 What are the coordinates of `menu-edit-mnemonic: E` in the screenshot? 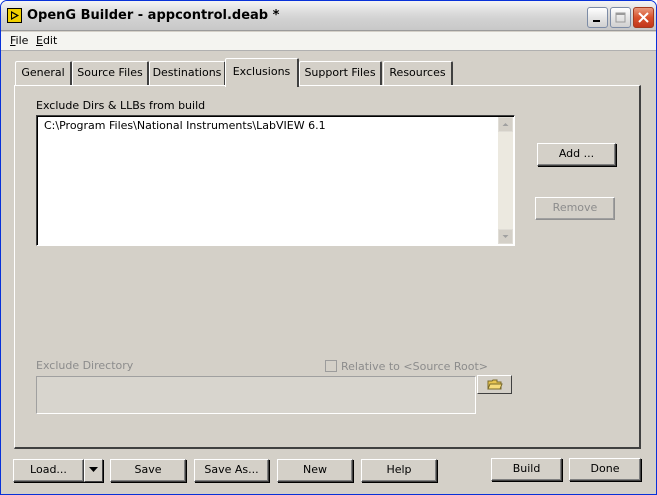 It's located at (39, 40).